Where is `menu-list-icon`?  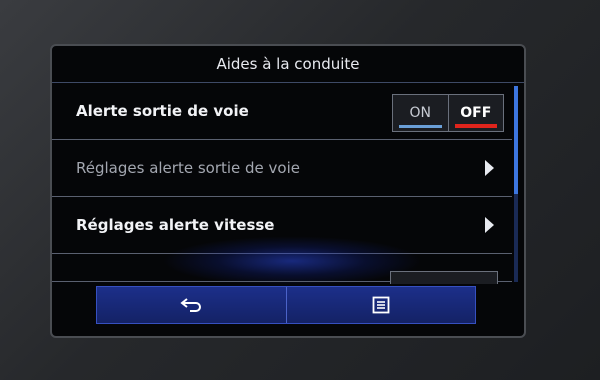
menu-list-icon is located at coordinates (381, 305).